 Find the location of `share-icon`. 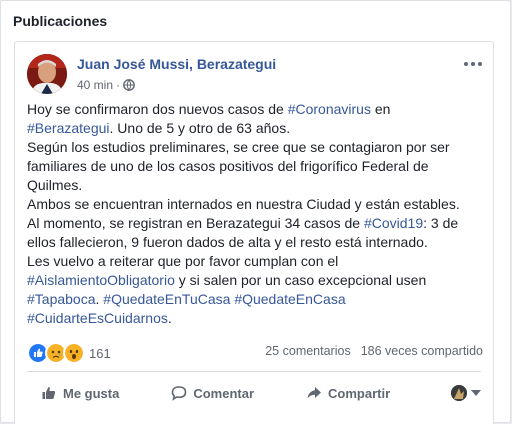

share-icon is located at coordinates (314, 393).